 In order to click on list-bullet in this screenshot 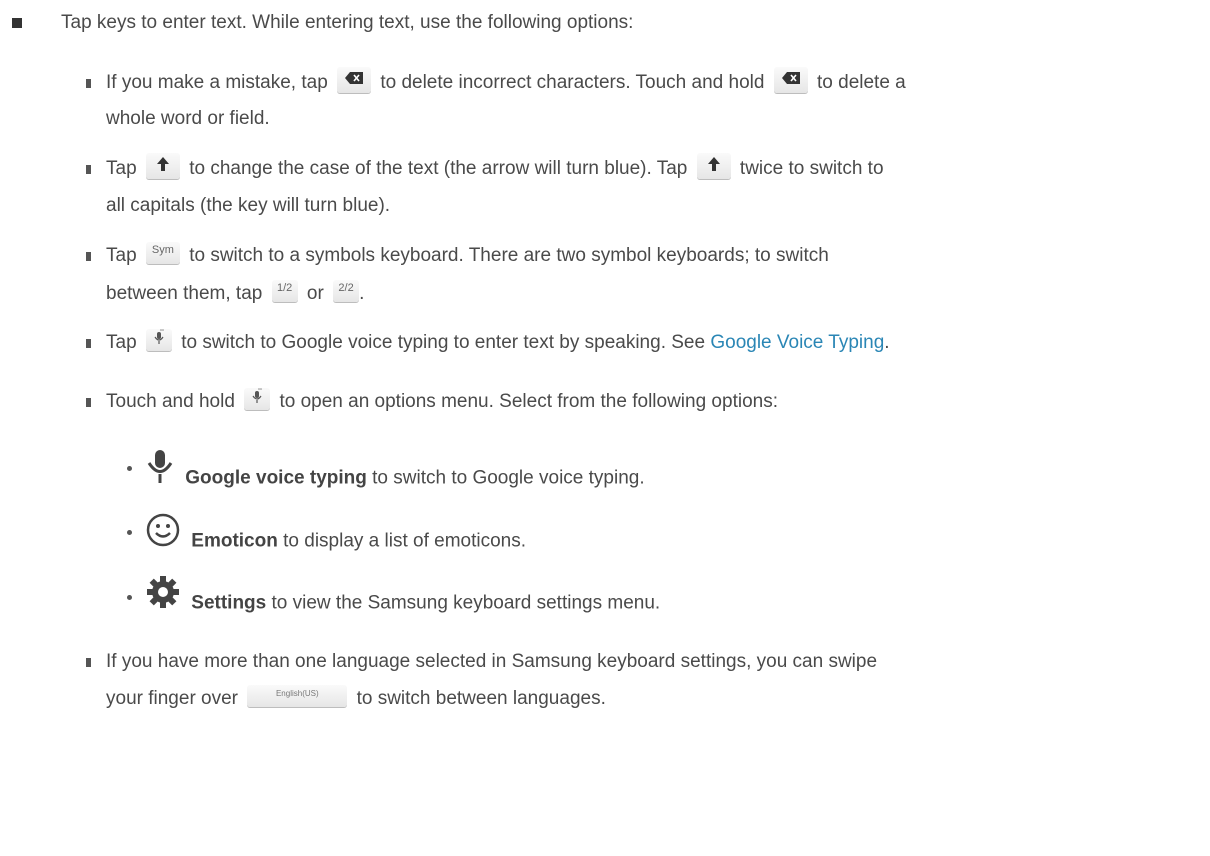, I will do `click(17, 23)`.